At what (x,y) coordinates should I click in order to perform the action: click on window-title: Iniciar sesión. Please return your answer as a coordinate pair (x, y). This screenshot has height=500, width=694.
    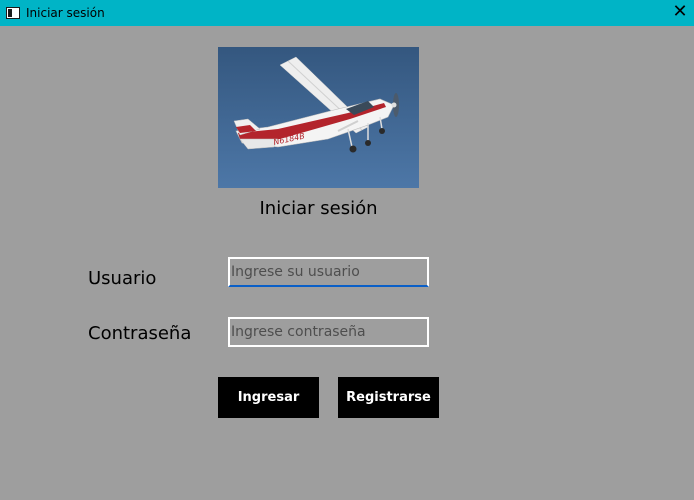
    Looking at the image, I should click on (65, 13).